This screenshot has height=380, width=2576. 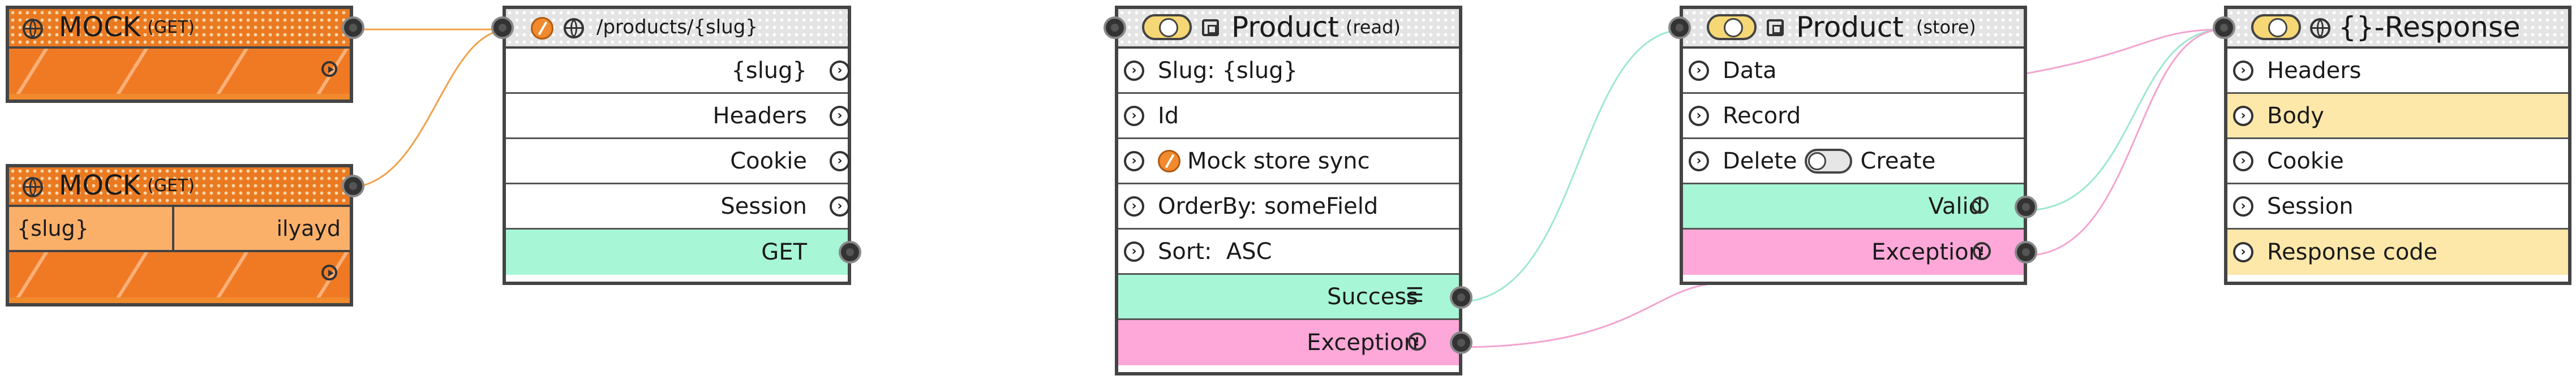 I want to click on circle-icon, so click(x=1980, y=205).